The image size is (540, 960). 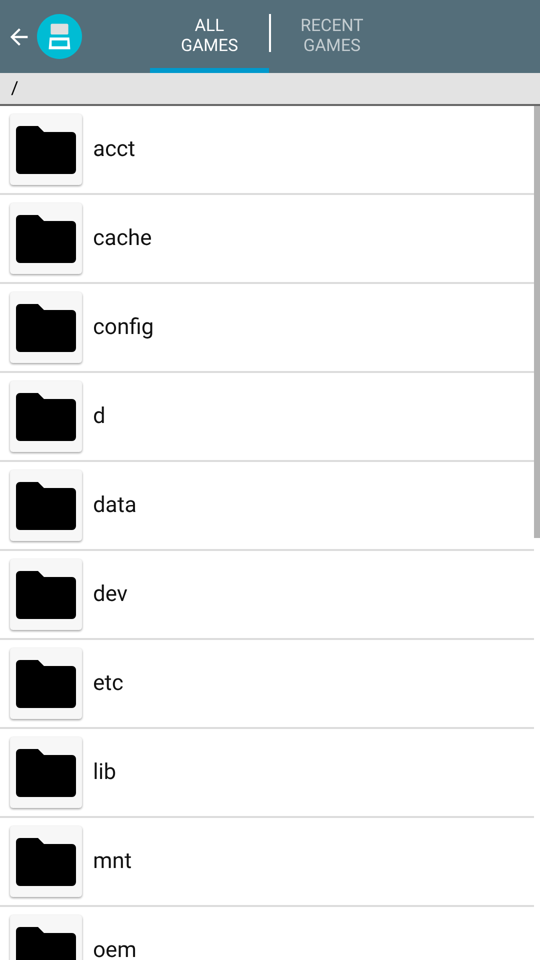 I want to click on folder-row: d, so click(x=267, y=417).